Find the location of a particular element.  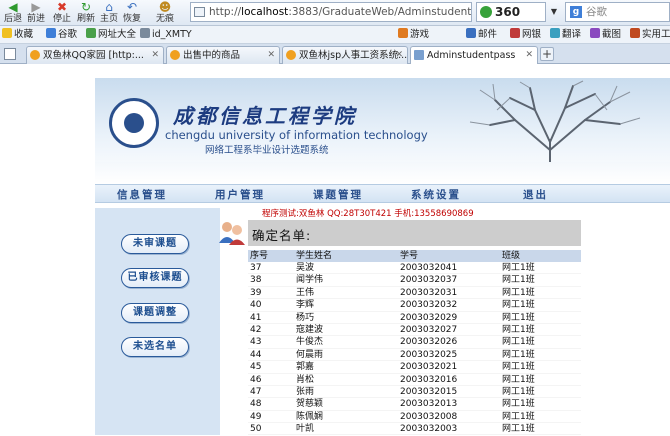

stop-label: 停止 is located at coordinates (61, 19).